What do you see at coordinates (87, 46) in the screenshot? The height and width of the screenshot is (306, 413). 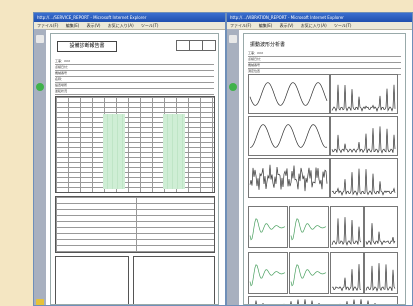 I see `document-title: 設備診断報告書` at bounding box center [87, 46].